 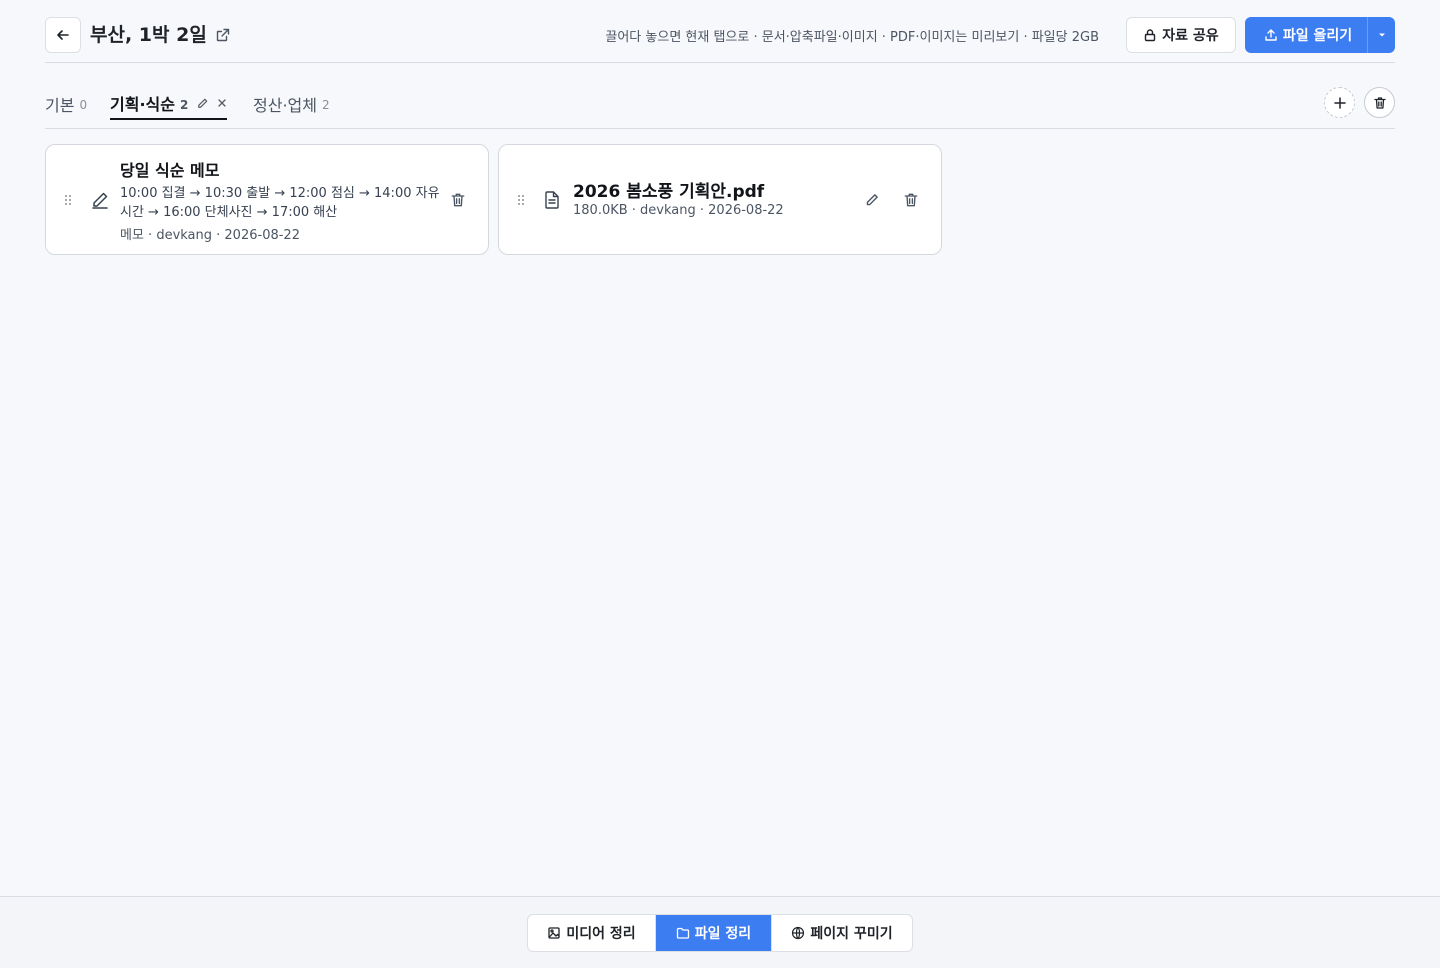 I want to click on tab-planning: 기획·식순 2, so click(x=169, y=104).